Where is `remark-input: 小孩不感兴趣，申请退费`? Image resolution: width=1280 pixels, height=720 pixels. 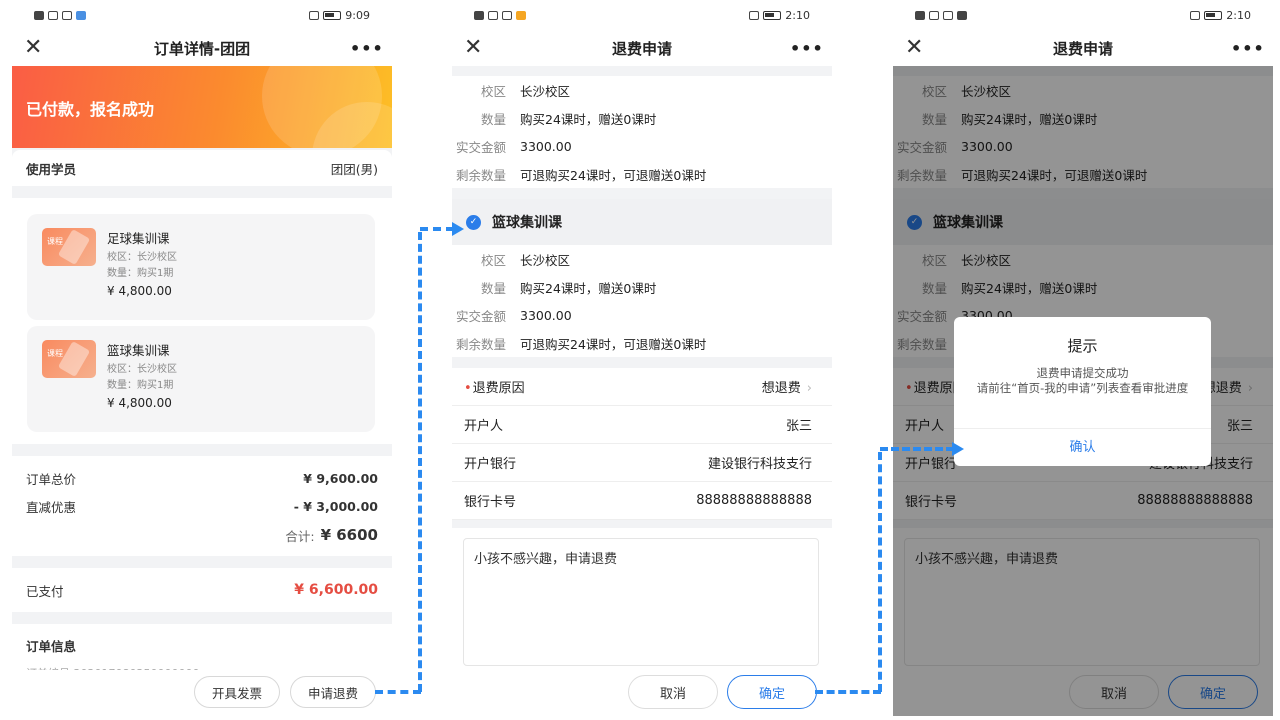
remark-input: 小孩不感兴趣，申请退费 is located at coordinates (641, 602).